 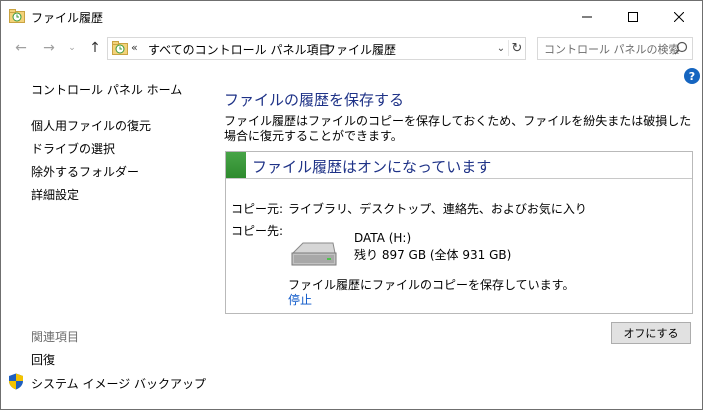 What do you see at coordinates (431, 285) in the screenshot?
I see `saving-status-text: ファイル履歴にファイルのコピーを保存しています。` at bounding box center [431, 285].